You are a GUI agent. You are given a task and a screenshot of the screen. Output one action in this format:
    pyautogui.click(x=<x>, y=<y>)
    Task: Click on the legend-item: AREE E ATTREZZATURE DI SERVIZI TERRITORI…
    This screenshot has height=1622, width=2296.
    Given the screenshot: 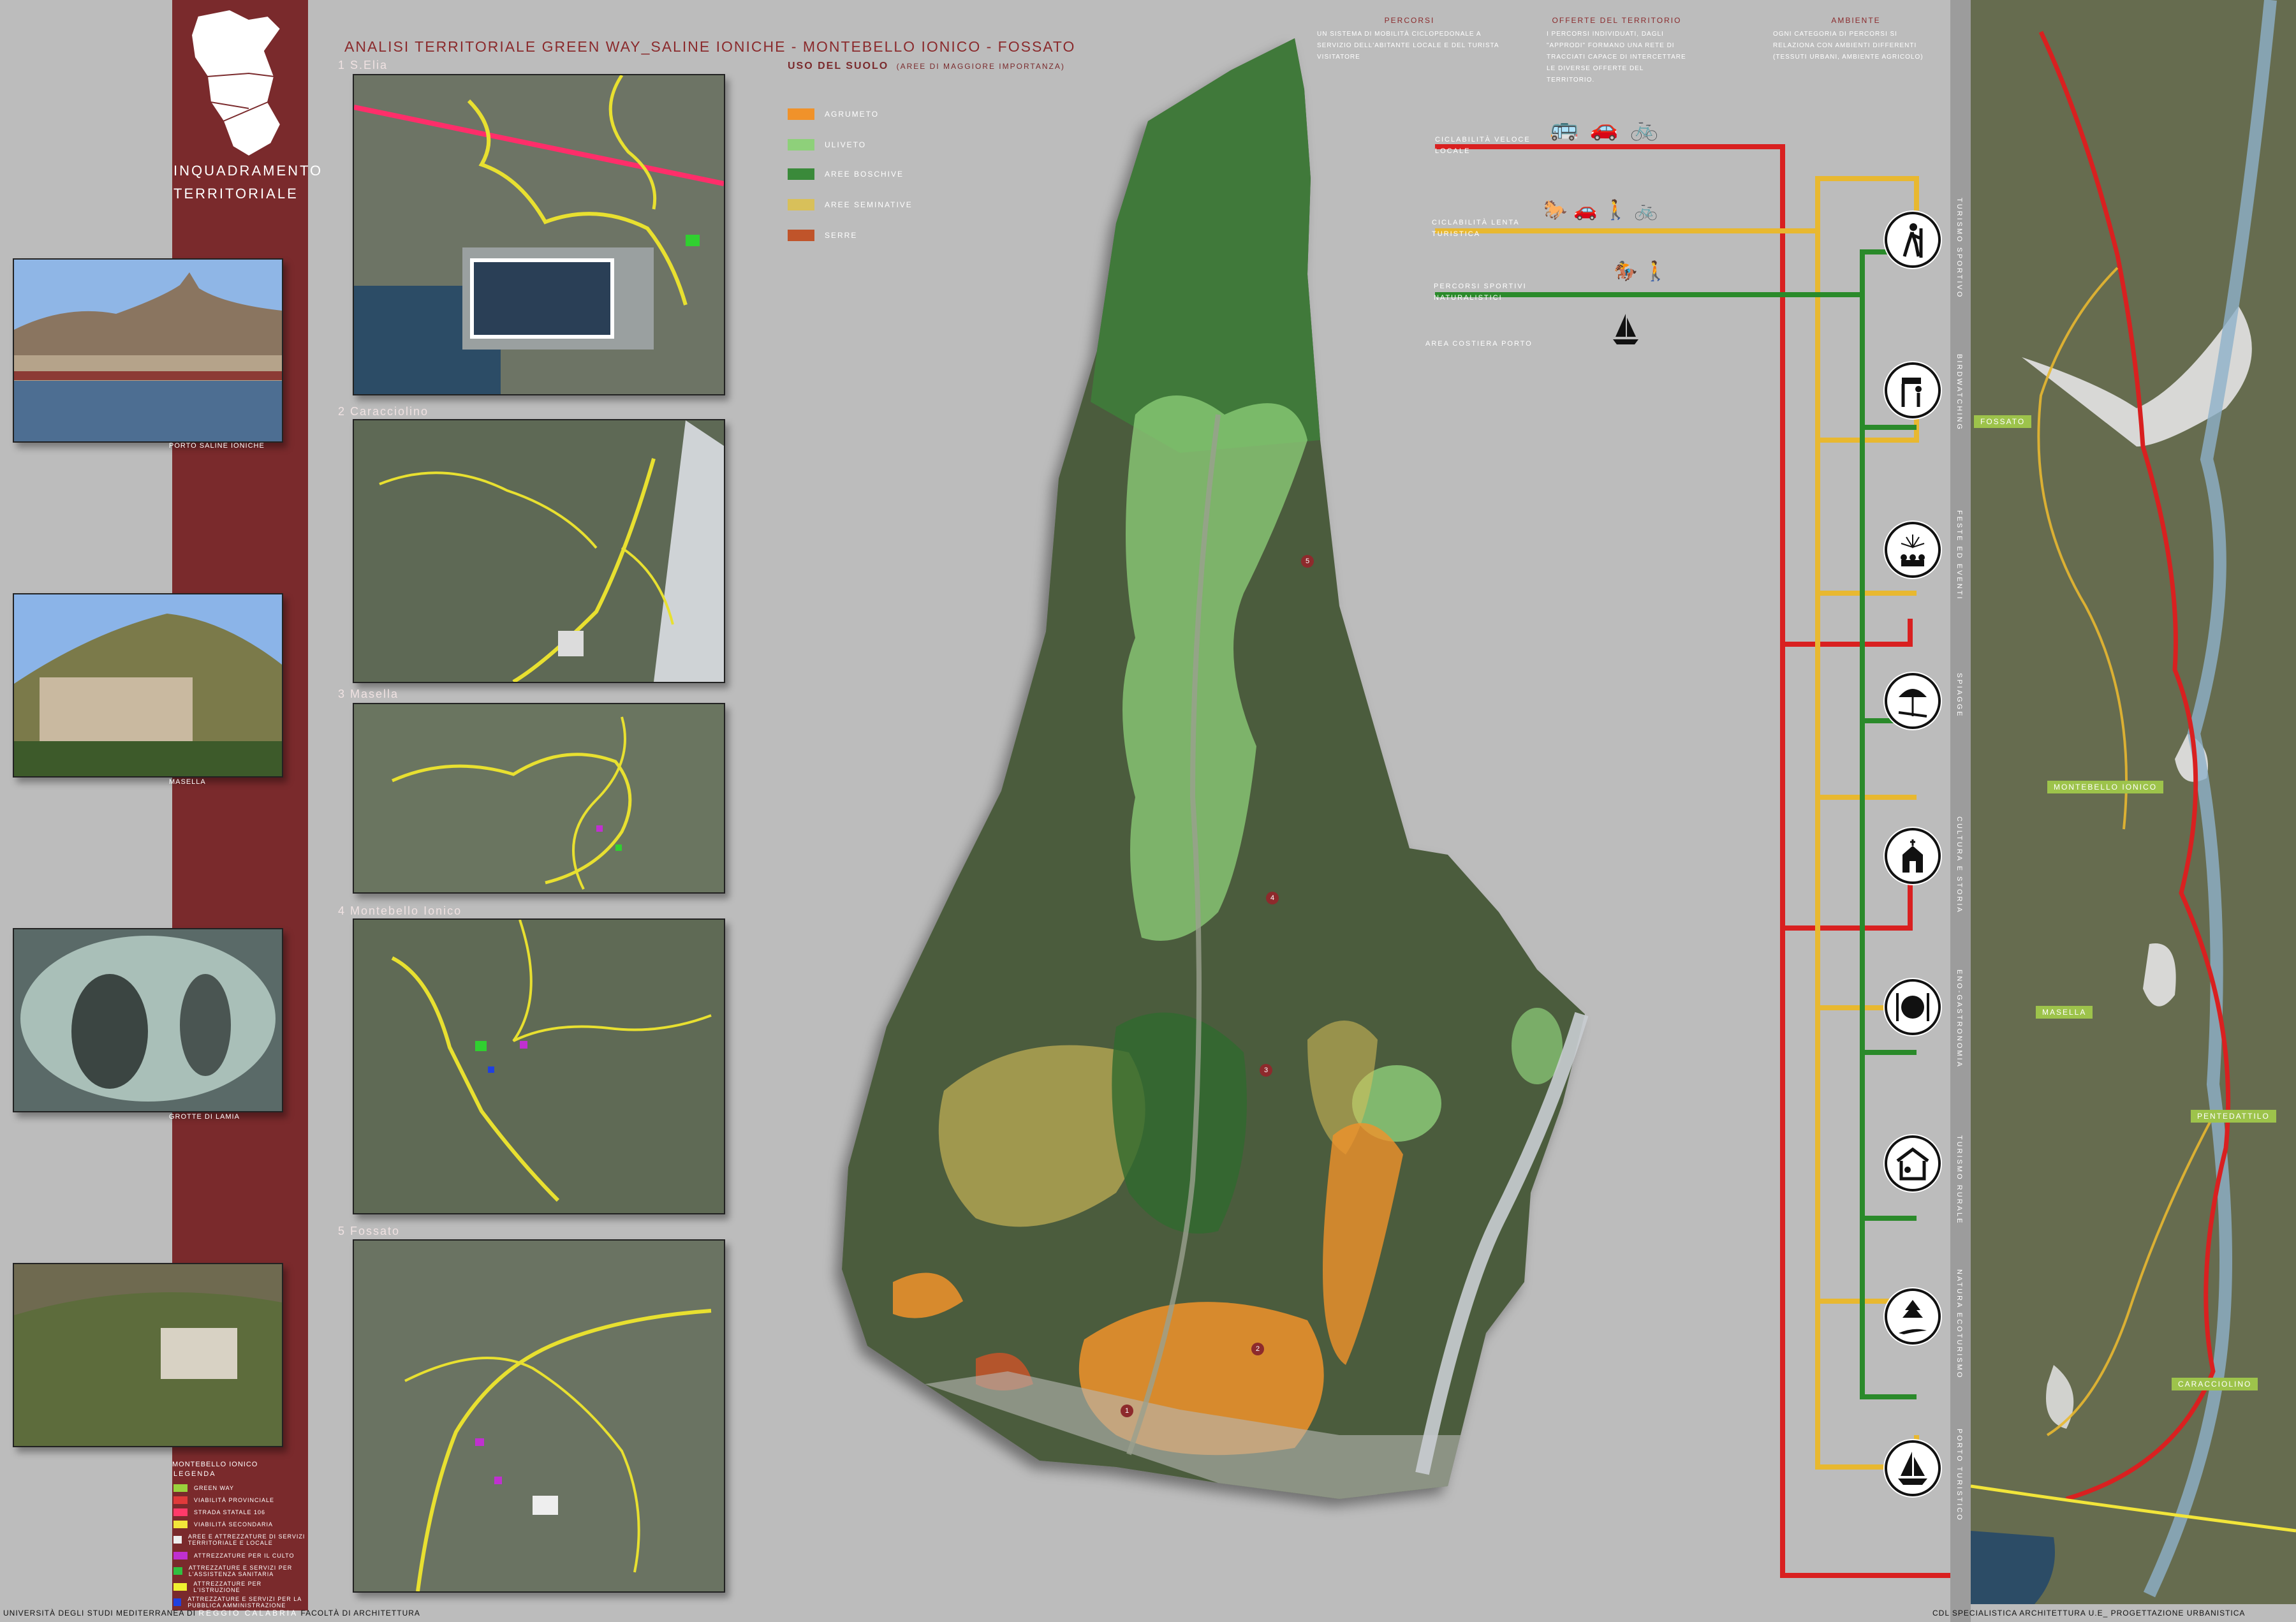 What is the action you would take?
    pyautogui.click(x=240, y=1539)
    